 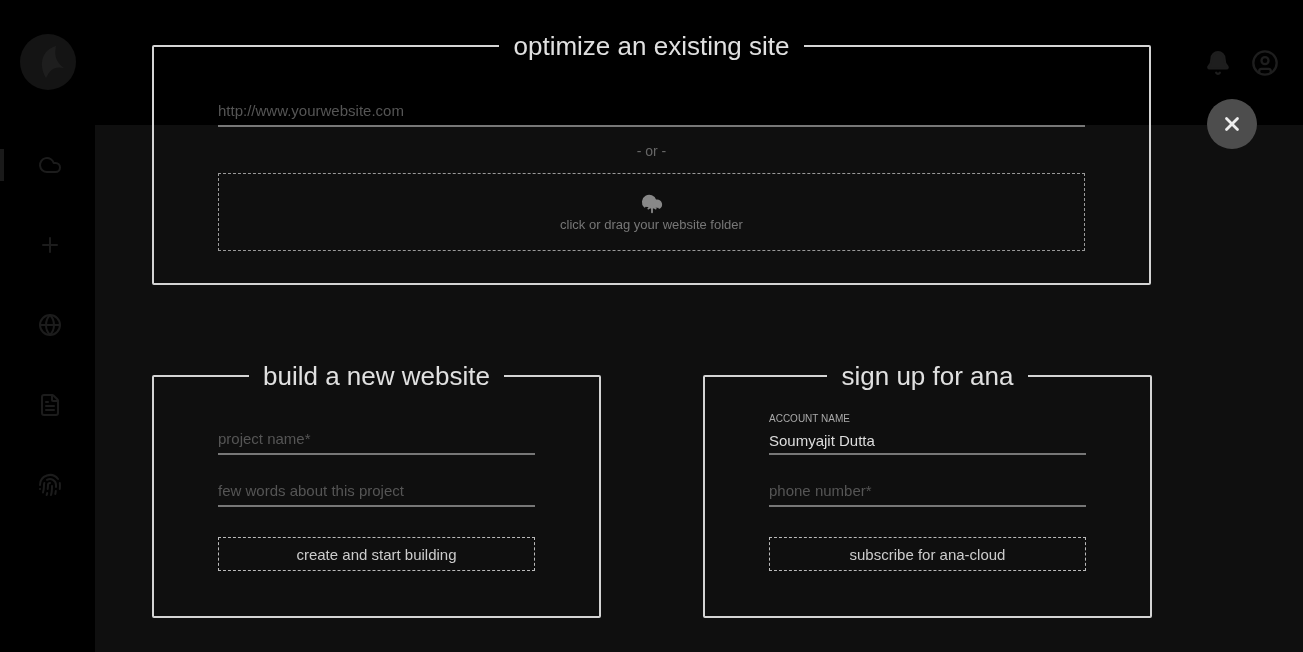 I want to click on input-field: Soumyajit Dutta, so click(x=927, y=441).